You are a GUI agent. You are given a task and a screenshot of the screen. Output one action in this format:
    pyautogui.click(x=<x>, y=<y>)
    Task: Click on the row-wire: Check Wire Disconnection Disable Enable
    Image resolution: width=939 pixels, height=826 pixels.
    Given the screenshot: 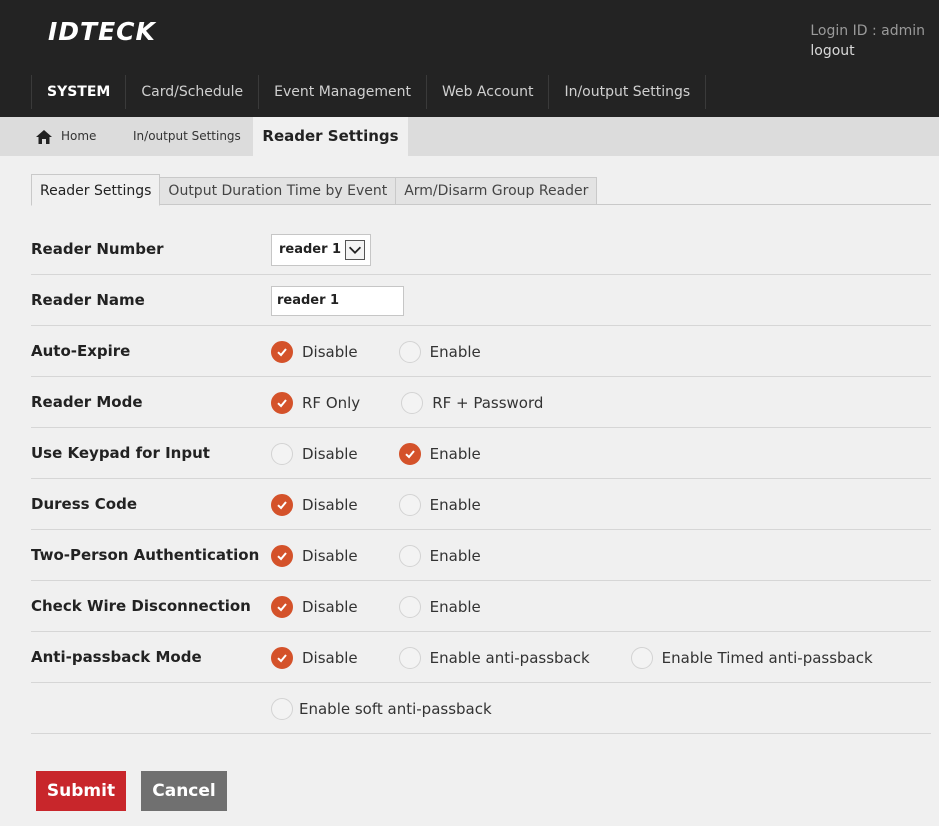 What is the action you would take?
    pyautogui.click(x=481, y=606)
    